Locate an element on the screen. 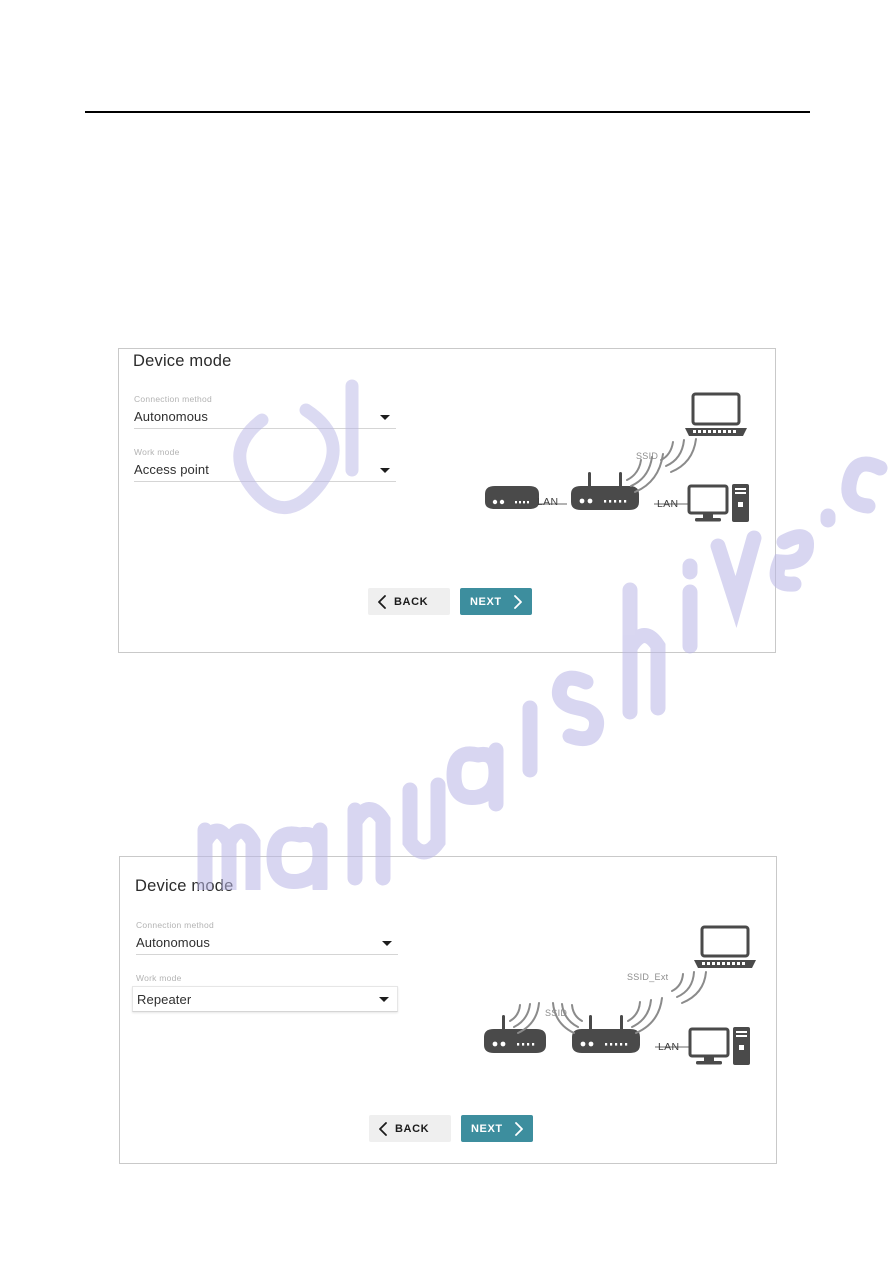 The width and height of the screenshot is (893, 1263). network-diagram-repeater: SSID SSID_Ext LAN is located at coordinates (617, 1009).